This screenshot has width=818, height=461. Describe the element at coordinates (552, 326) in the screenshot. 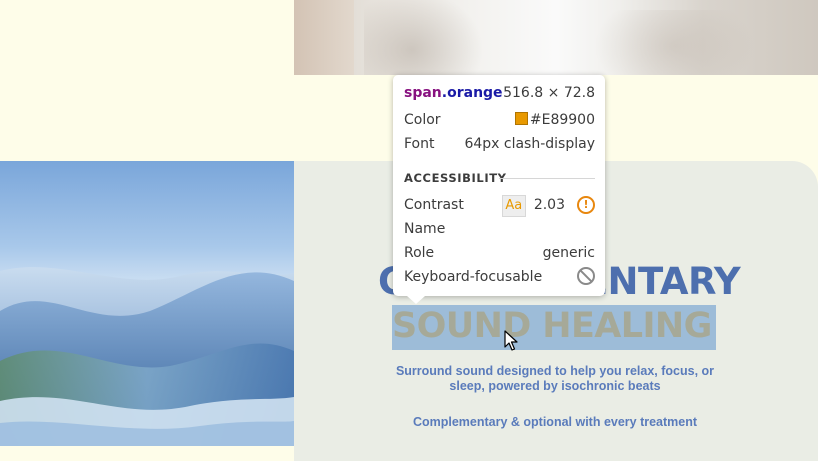

I see `heading-sound-healing: SOUND HEALING` at that location.